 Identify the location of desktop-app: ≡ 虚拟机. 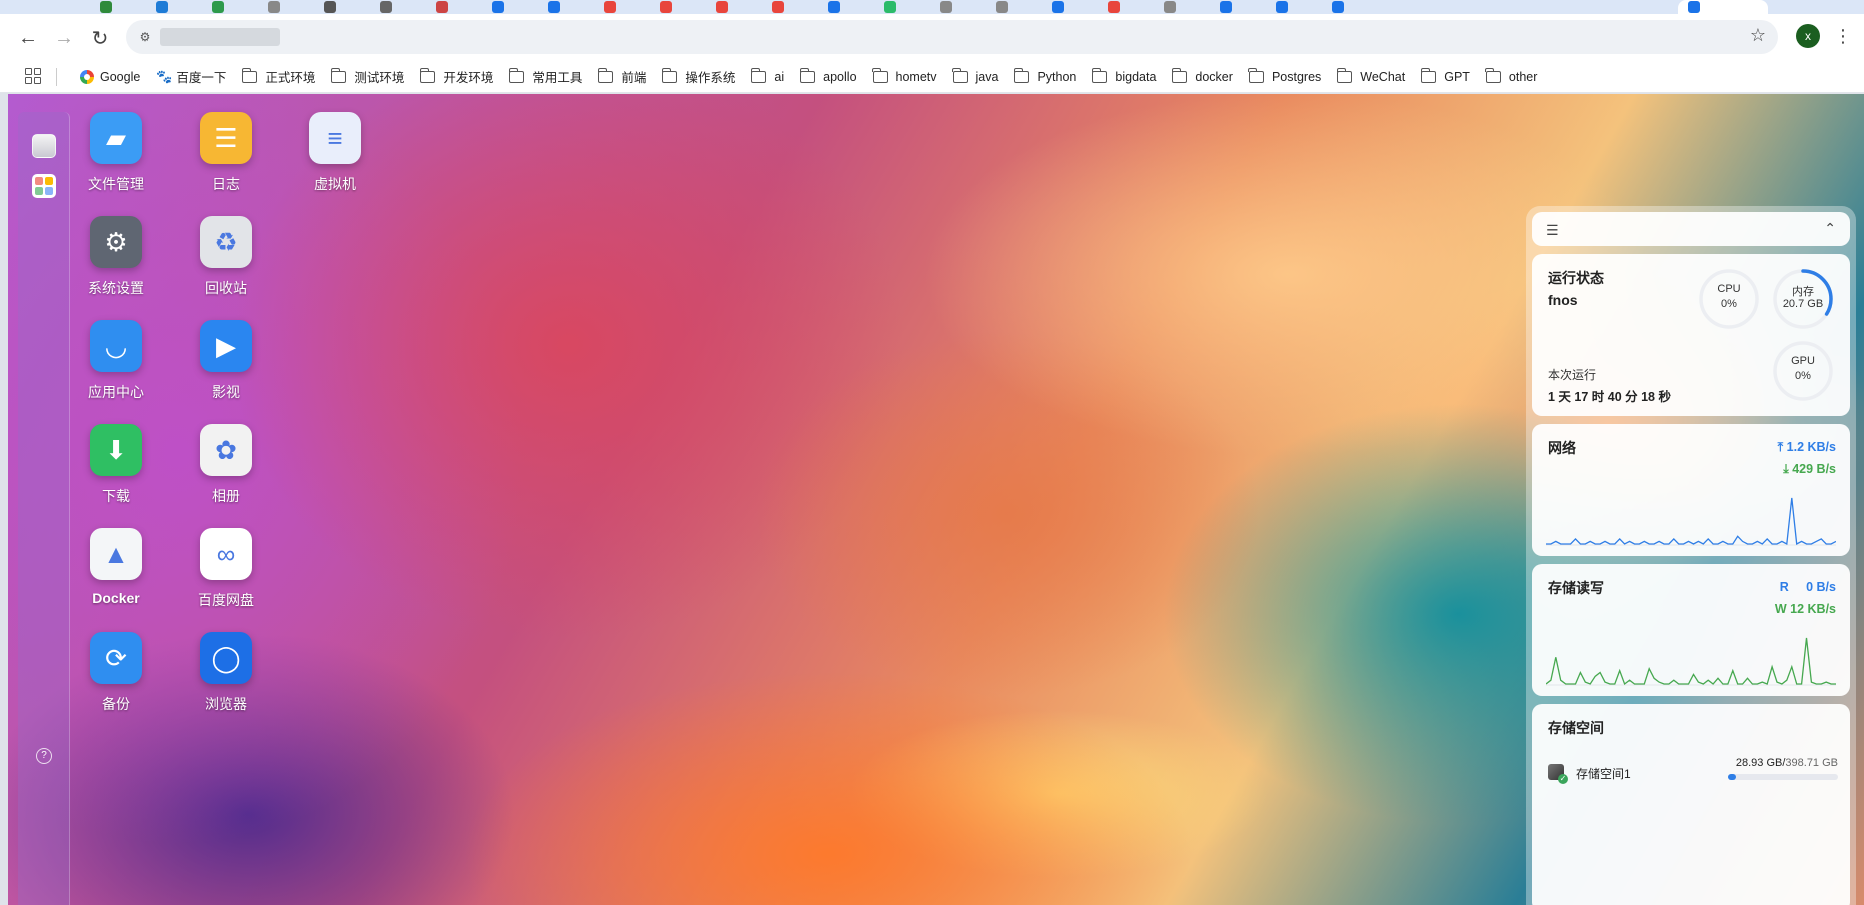
(335, 153).